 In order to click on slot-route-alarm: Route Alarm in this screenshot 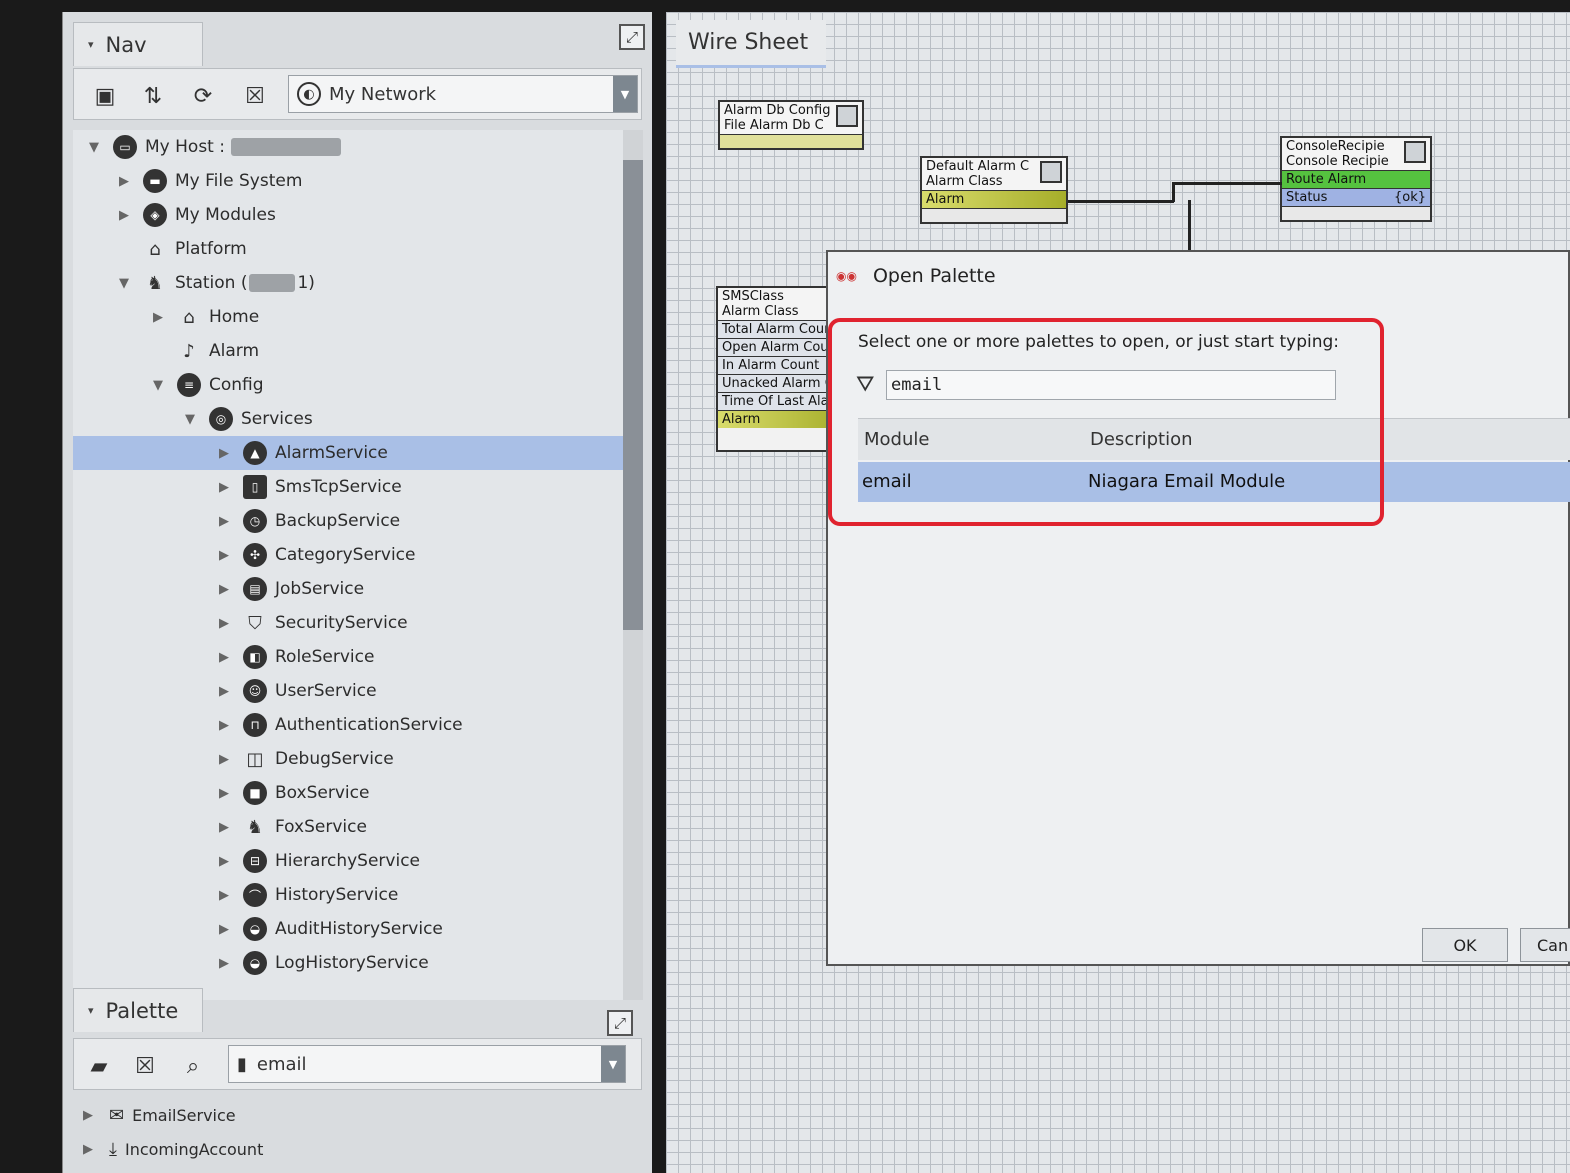, I will do `click(1356, 179)`.